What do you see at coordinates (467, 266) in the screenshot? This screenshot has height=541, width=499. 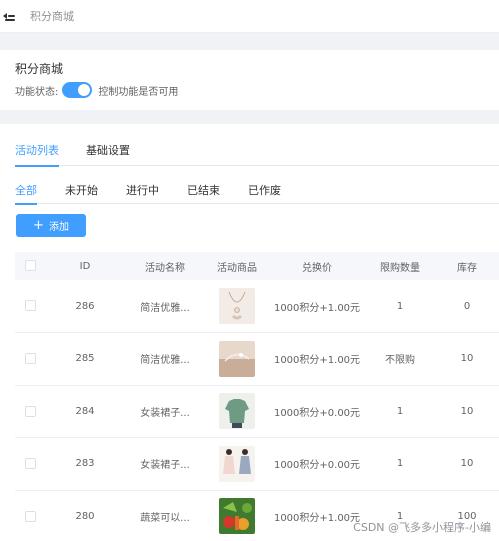 I see `header-stock: 库存` at bounding box center [467, 266].